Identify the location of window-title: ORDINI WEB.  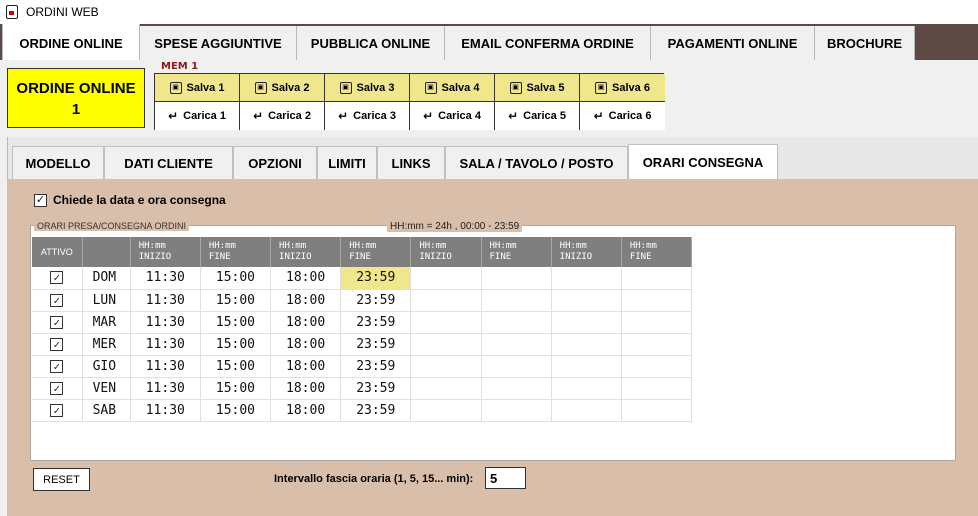
(62, 12).